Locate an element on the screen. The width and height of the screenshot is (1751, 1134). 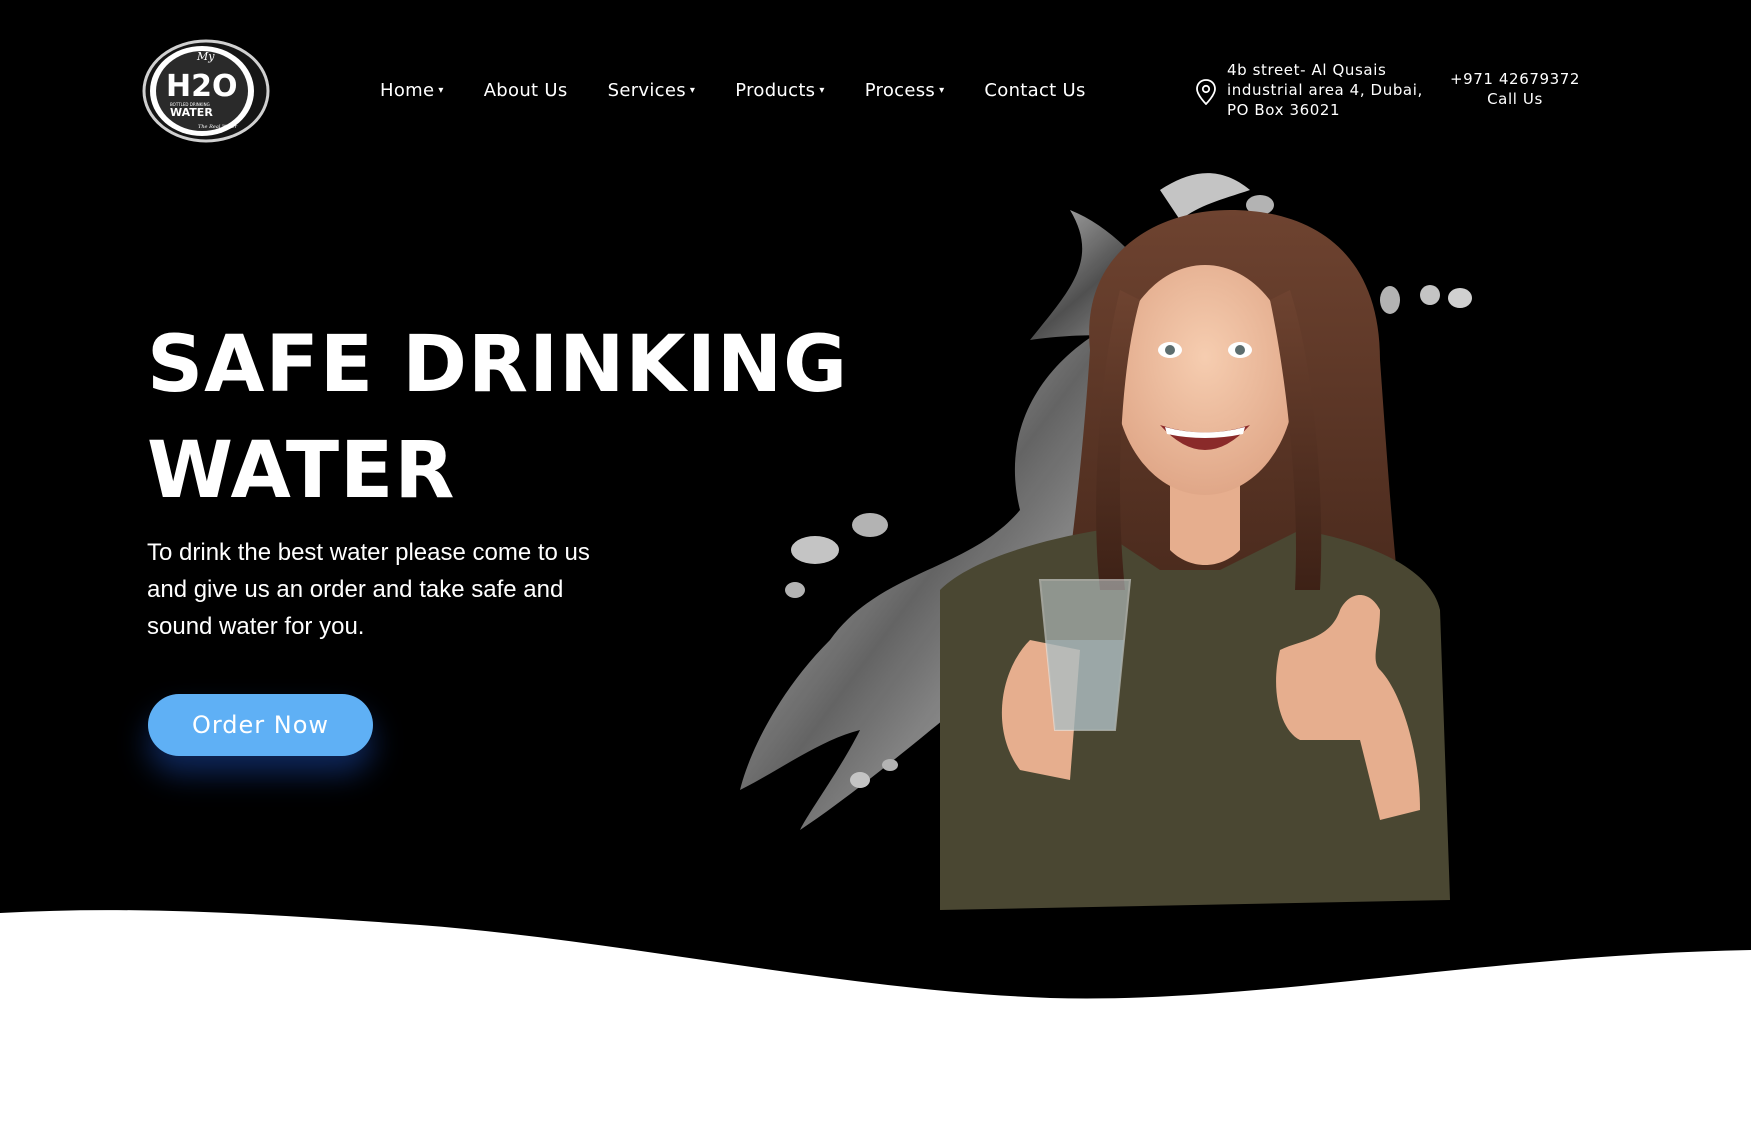
nav-item-contact-us: Contact Us is located at coordinates (1034, 90).